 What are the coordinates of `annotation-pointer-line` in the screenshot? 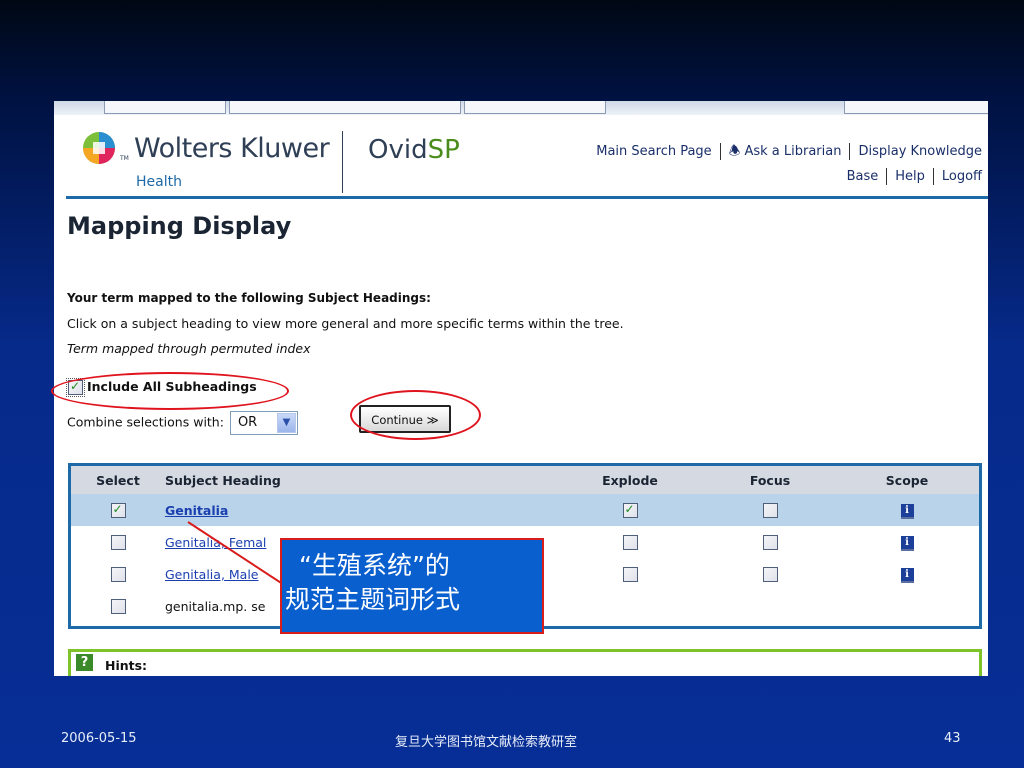 It's located at (243, 558).